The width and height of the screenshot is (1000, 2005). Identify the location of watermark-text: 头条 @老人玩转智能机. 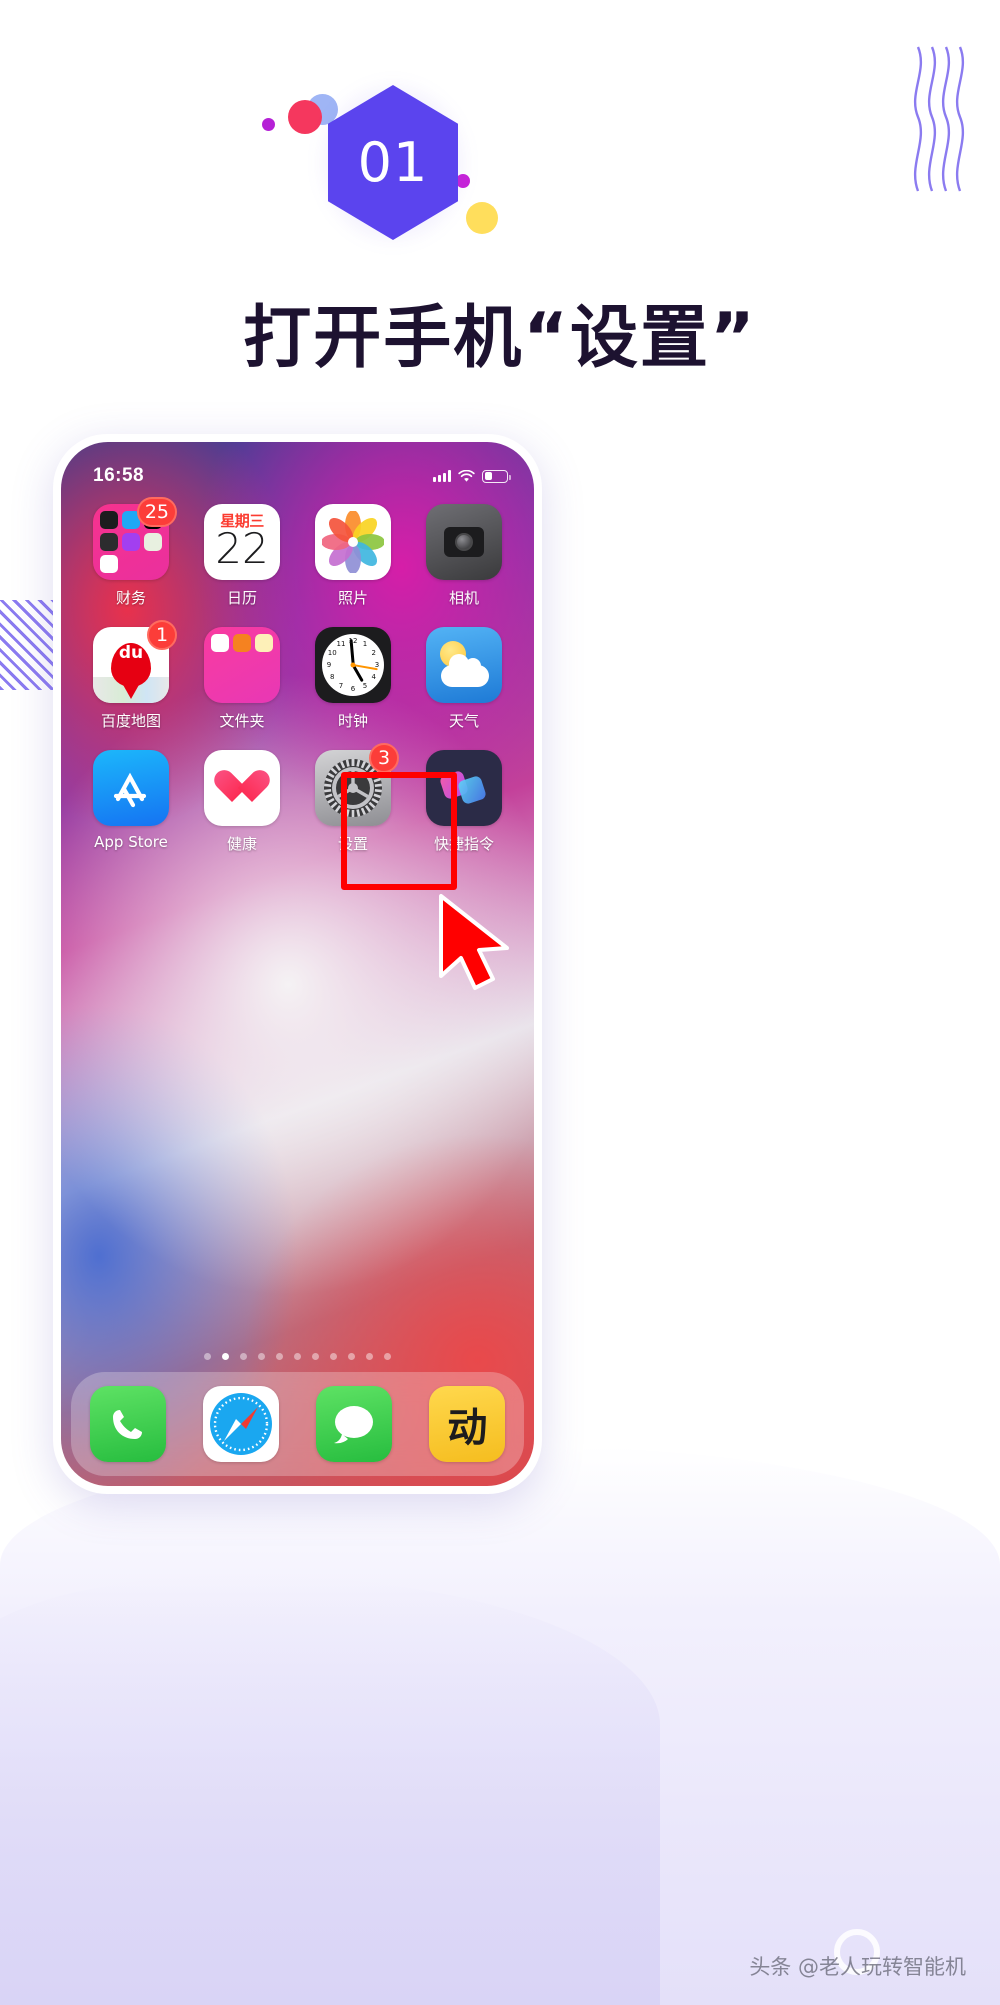
(857, 1967).